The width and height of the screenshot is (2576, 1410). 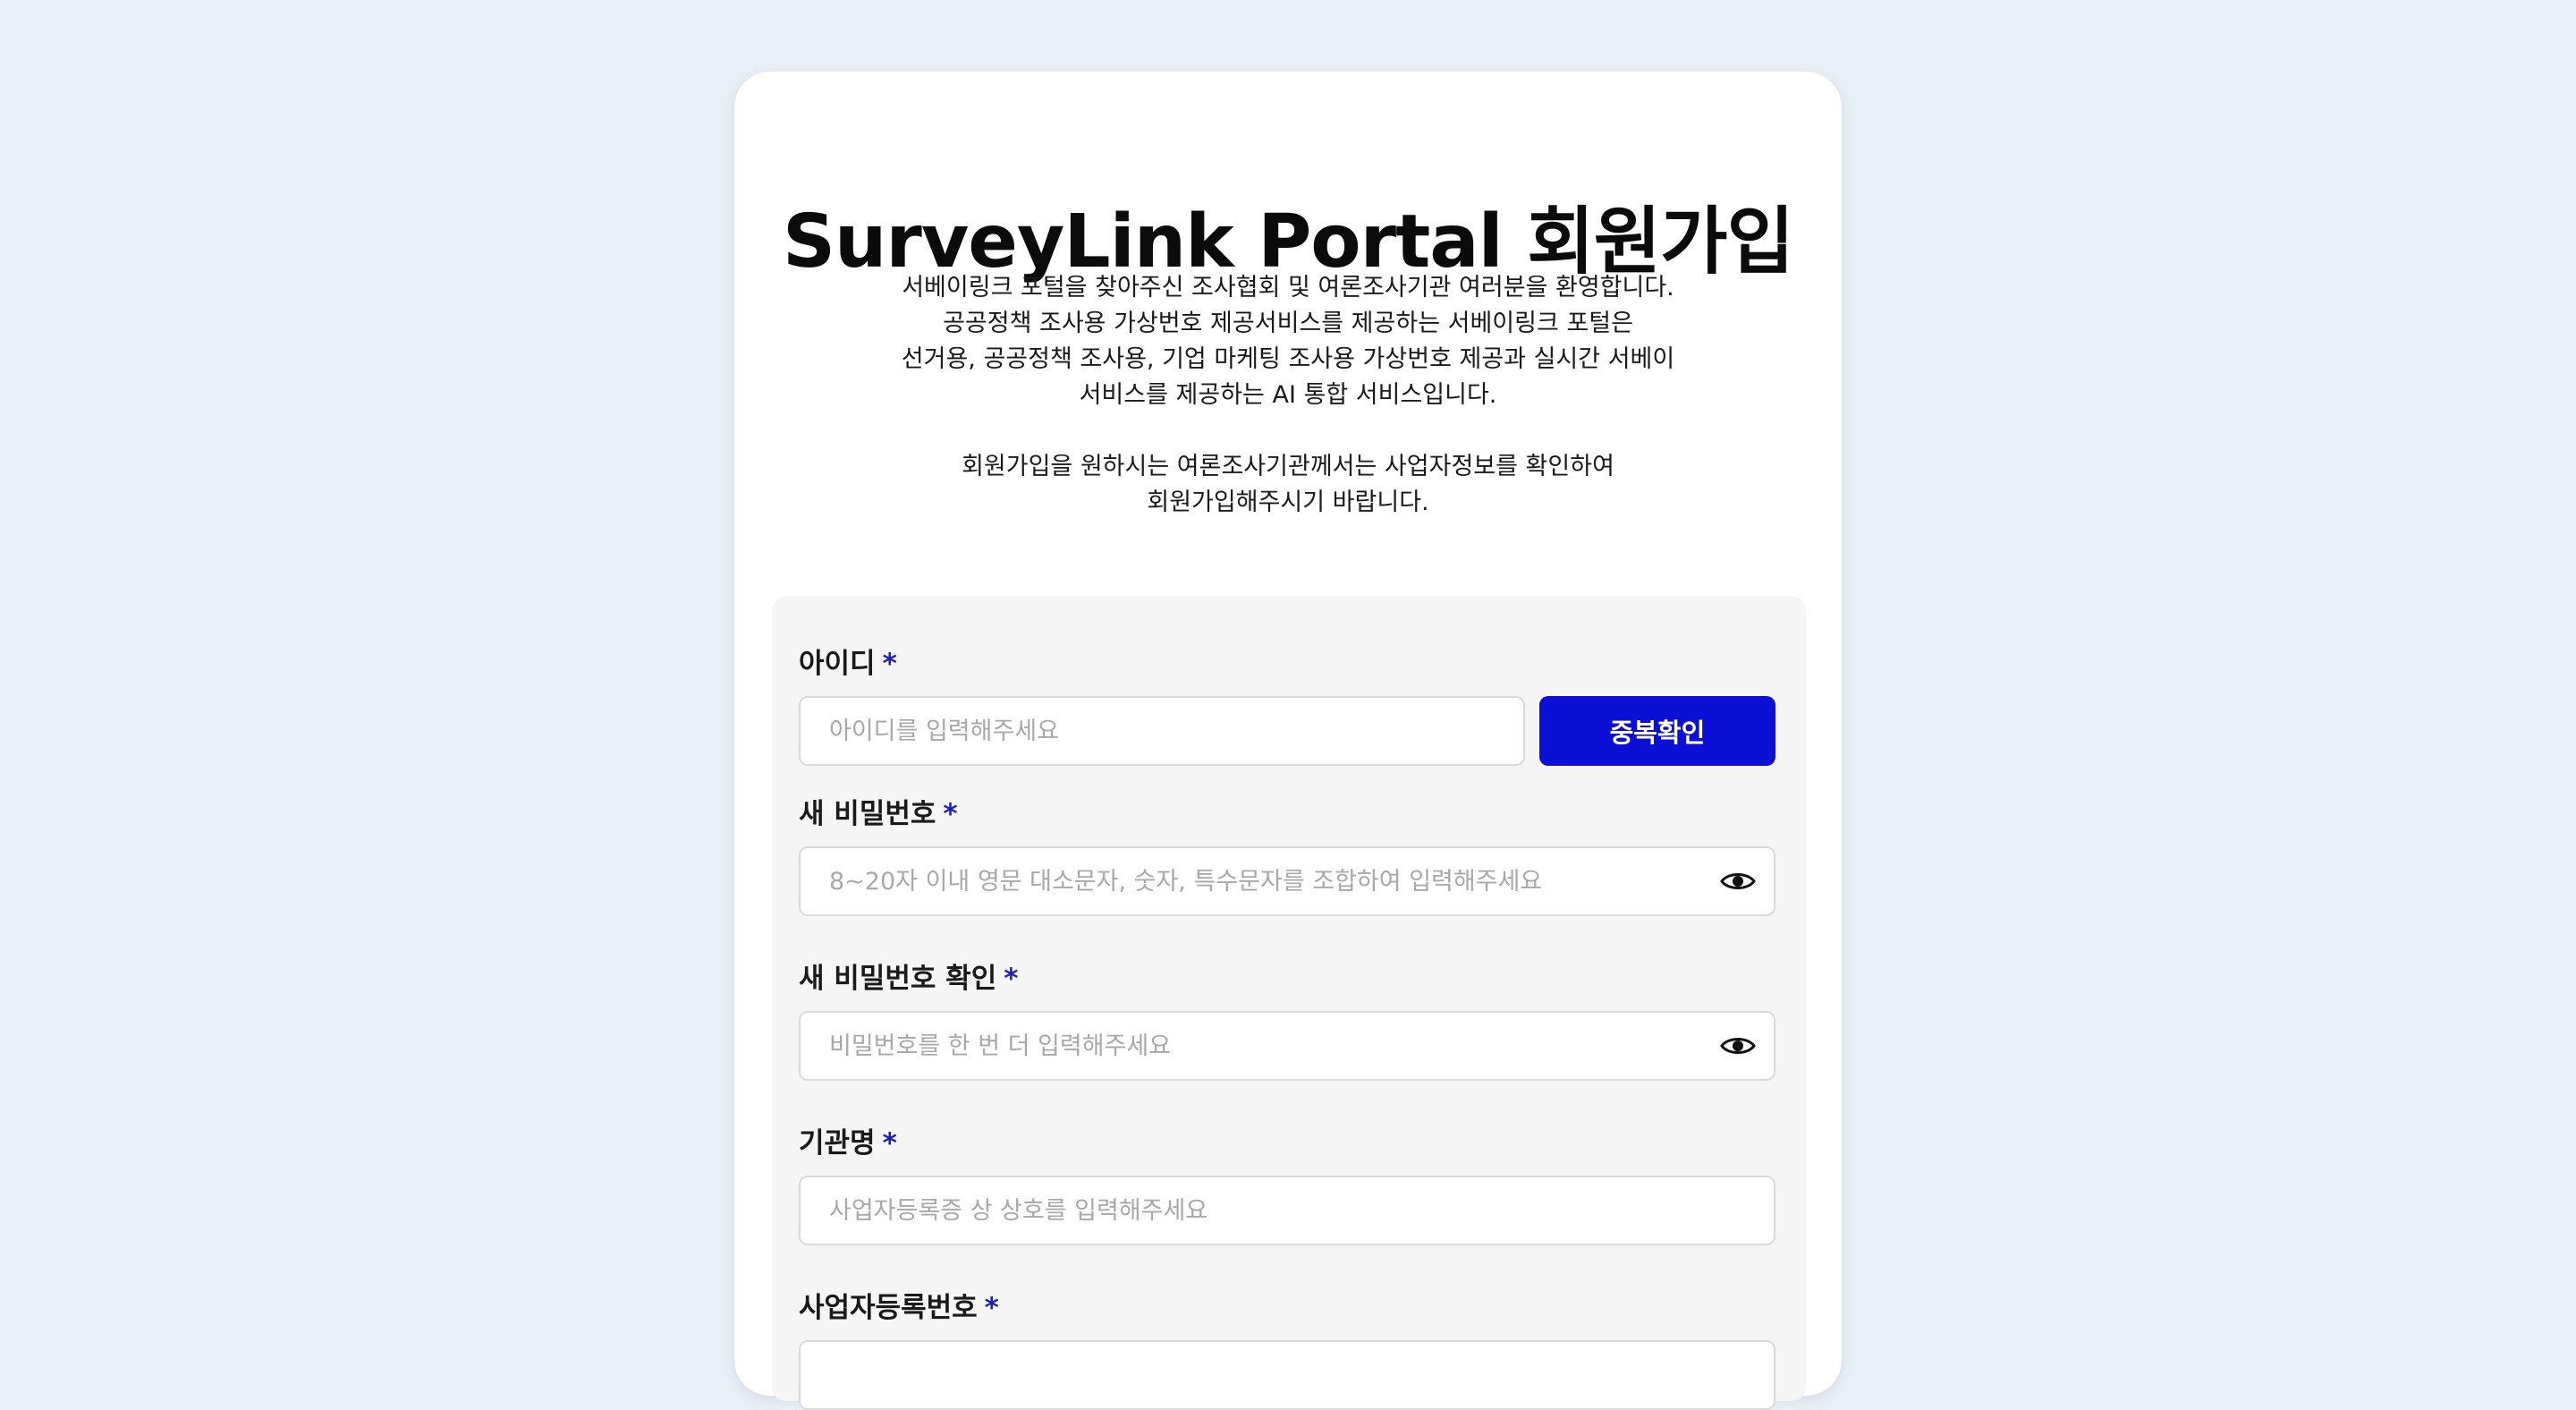 What do you see at coordinates (837, 1143) in the screenshot?
I see `org-name-label-text: 기관명` at bounding box center [837, 1143].